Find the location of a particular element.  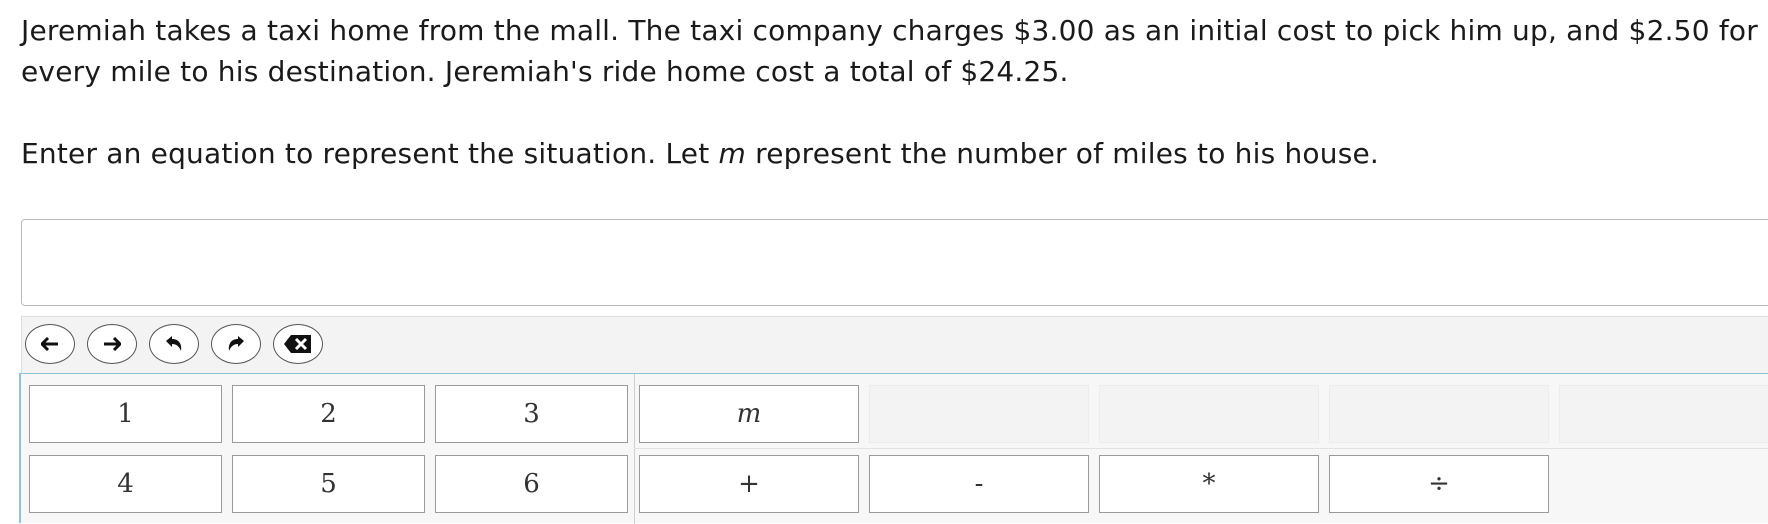

keypad-row-divider is located at coordinates (1201, 448).